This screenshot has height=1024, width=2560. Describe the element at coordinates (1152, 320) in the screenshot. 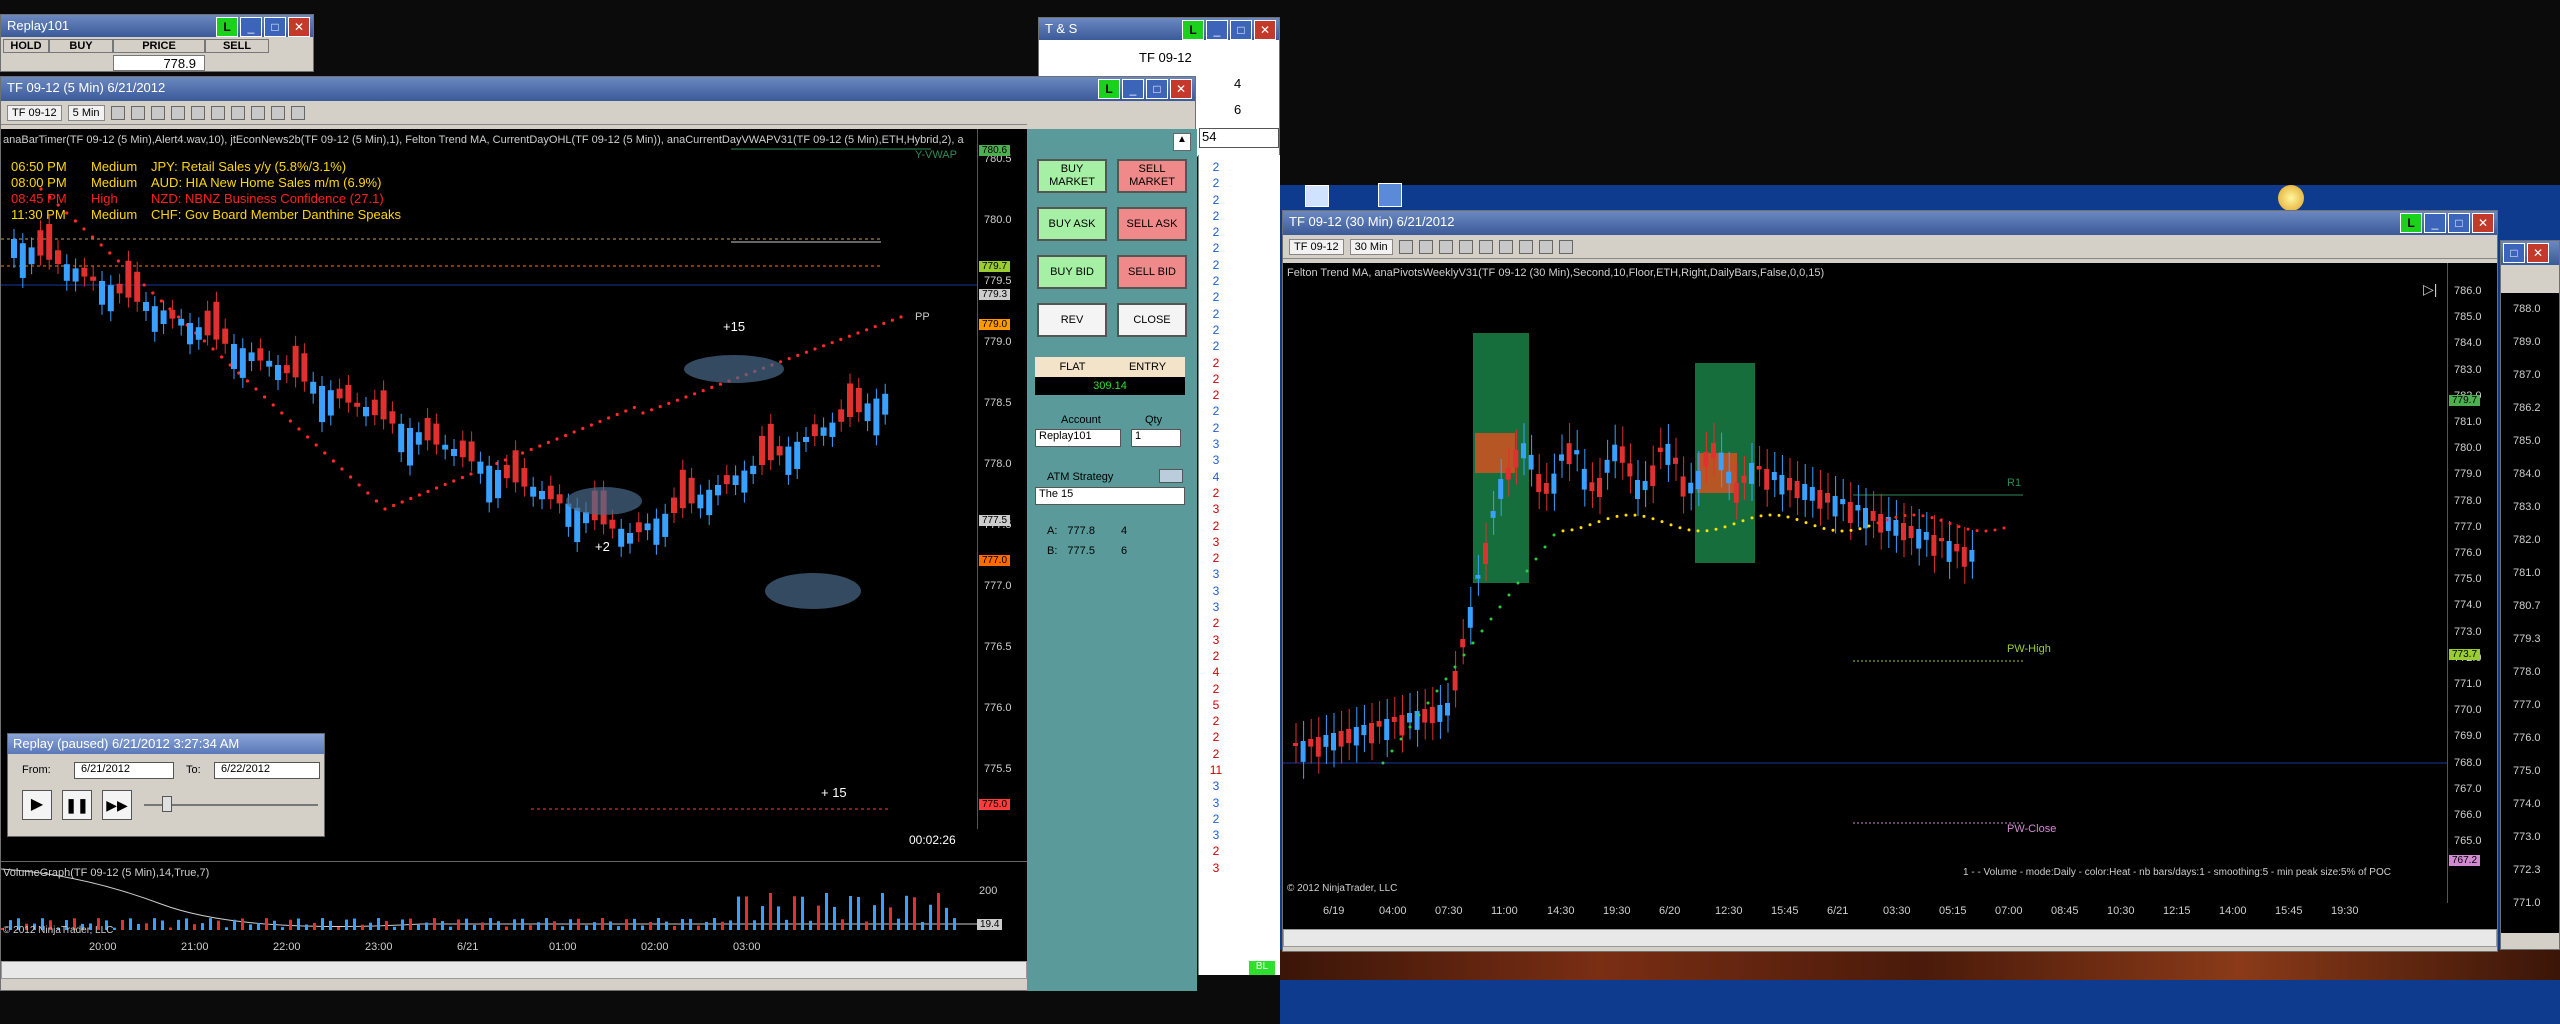

I see `close-position-button: CLOSE` at that location.